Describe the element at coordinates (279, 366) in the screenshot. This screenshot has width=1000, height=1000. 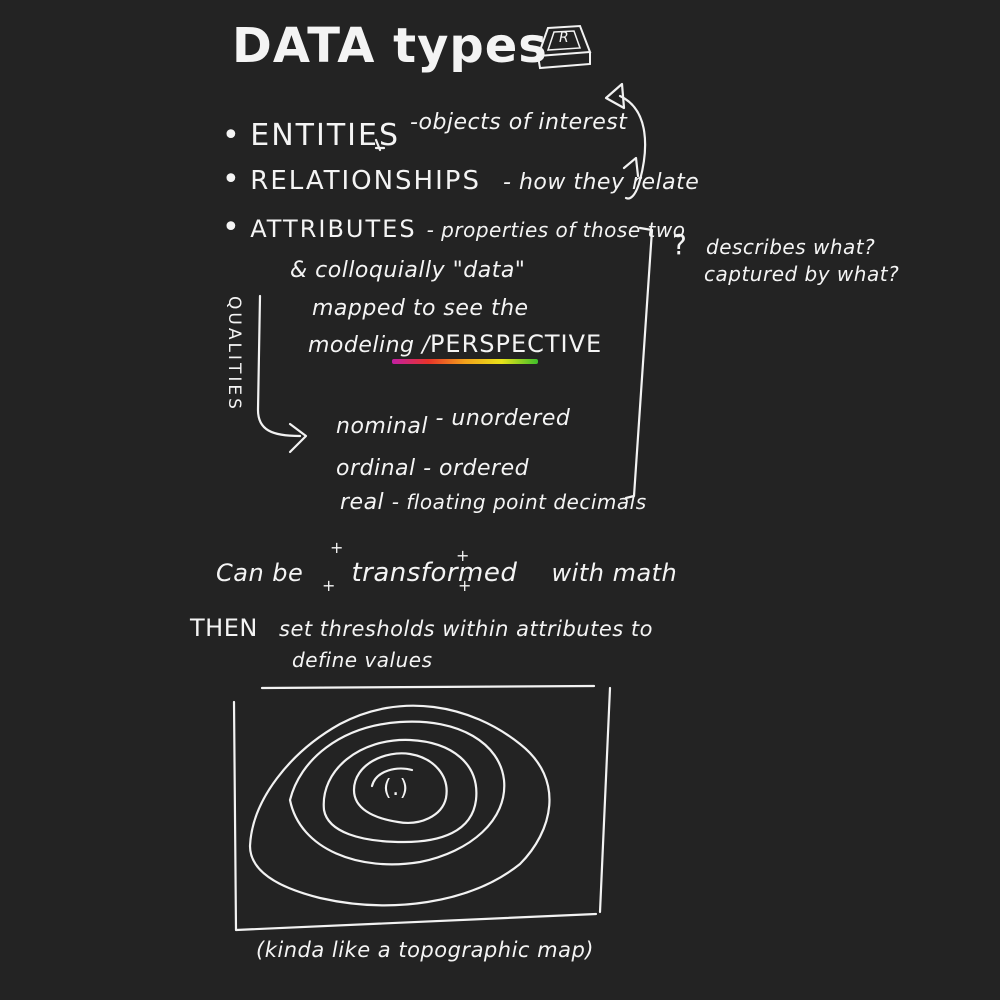
I see `qualities-arrow` at that location.